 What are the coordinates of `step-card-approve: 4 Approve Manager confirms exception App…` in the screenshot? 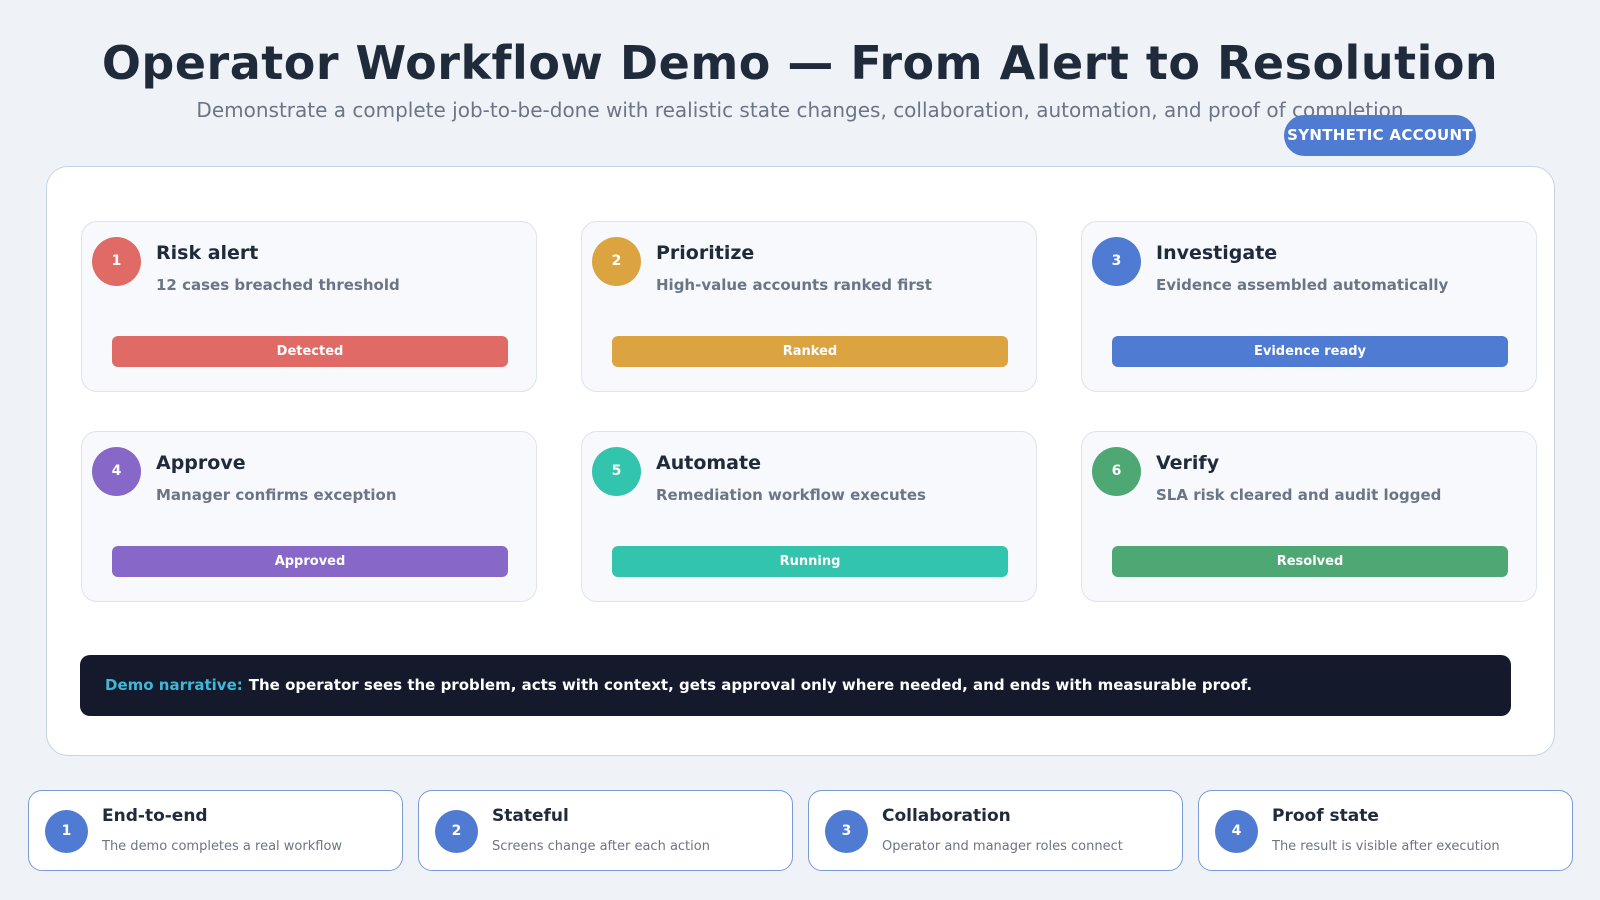 It's located at (309, 516).